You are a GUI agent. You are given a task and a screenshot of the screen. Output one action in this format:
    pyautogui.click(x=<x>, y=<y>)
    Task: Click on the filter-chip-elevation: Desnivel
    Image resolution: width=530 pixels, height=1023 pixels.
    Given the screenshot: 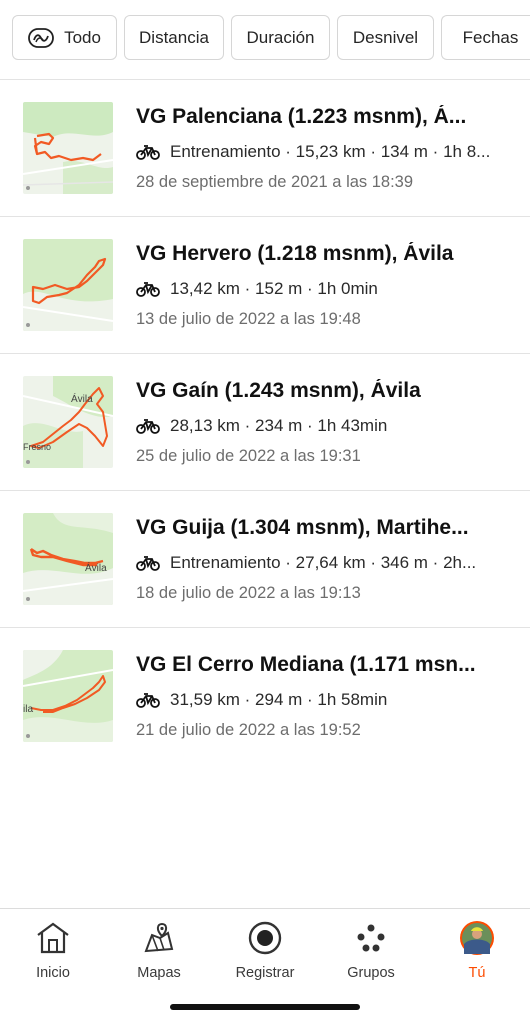 What is the action you would take?
    pyautogui.click(x=385, y=37)
    